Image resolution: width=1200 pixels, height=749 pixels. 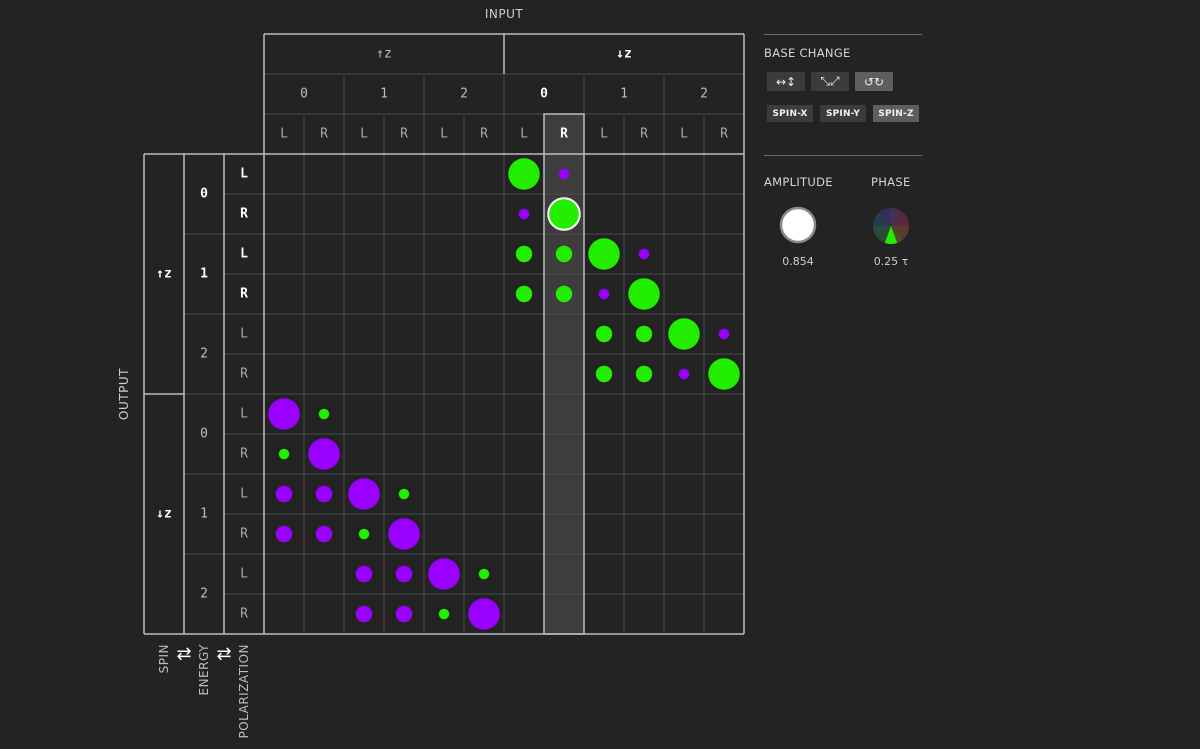 I want to click on order-spin-label: SPIN, so click(x=164, y=658).